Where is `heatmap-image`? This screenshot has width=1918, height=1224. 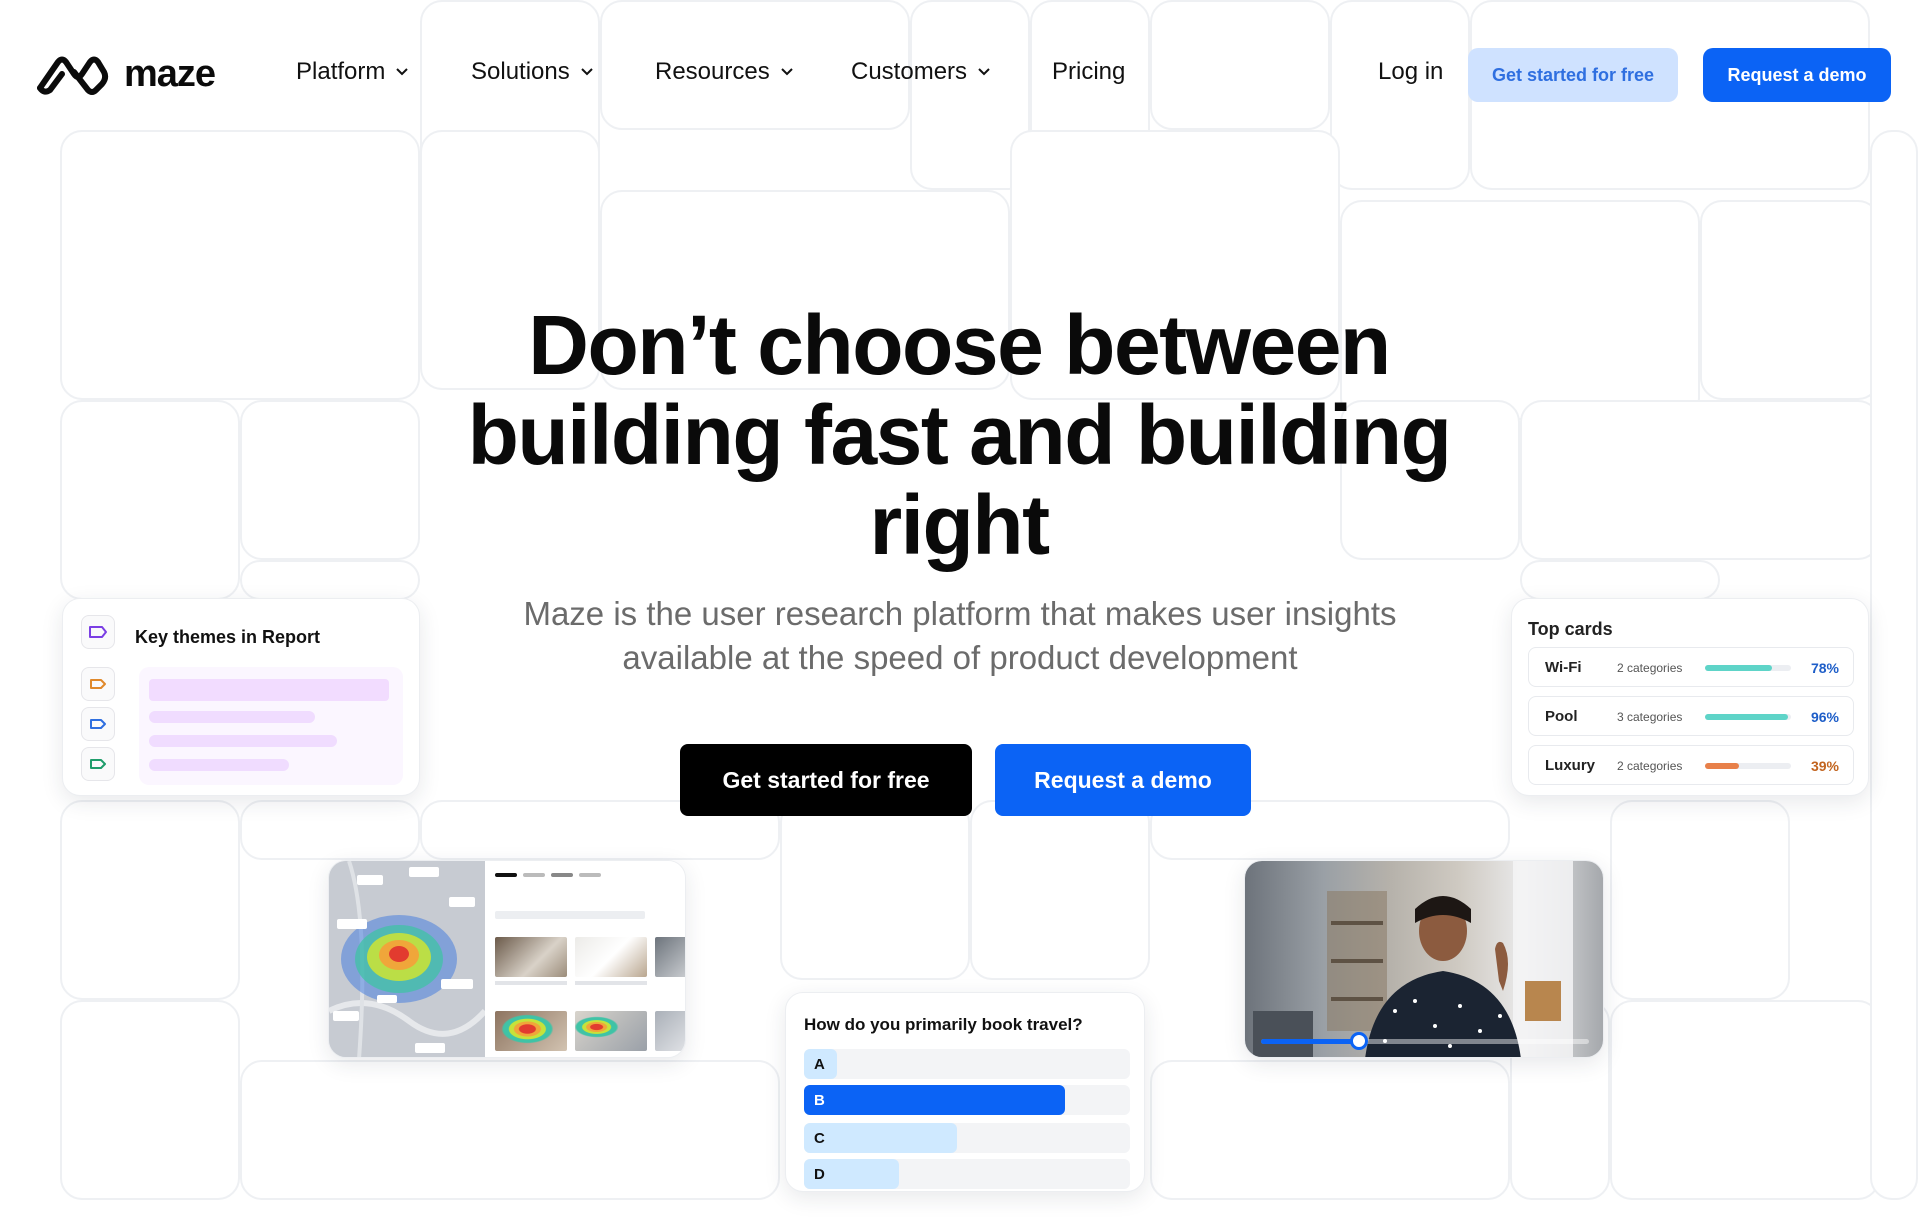
heatmap-image is located at coordinates (408, 959).